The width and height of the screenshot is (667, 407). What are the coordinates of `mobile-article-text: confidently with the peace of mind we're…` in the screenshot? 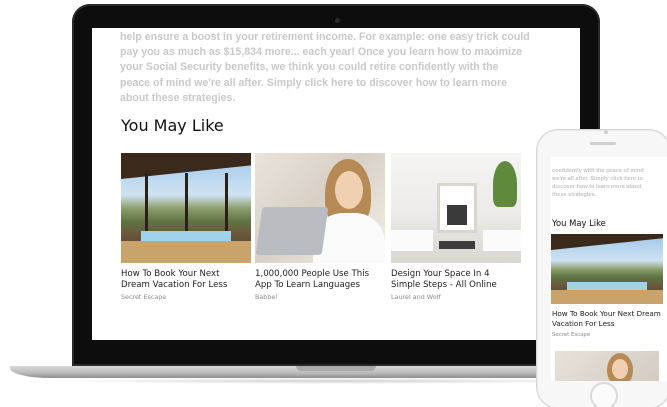 It's located at (609, 183).